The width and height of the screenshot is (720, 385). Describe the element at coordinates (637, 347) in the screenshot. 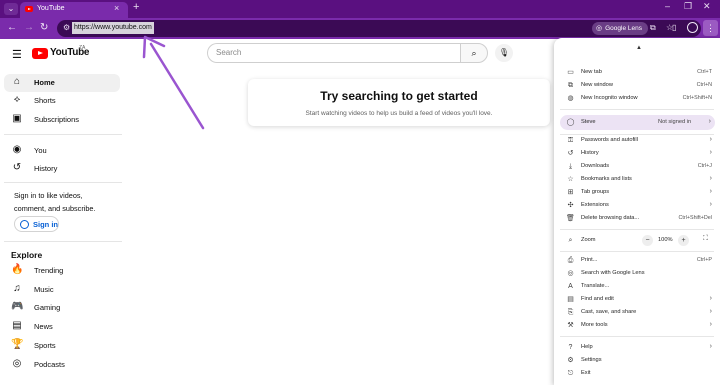

I see `menu-item-help: ? Help ›` at that location.